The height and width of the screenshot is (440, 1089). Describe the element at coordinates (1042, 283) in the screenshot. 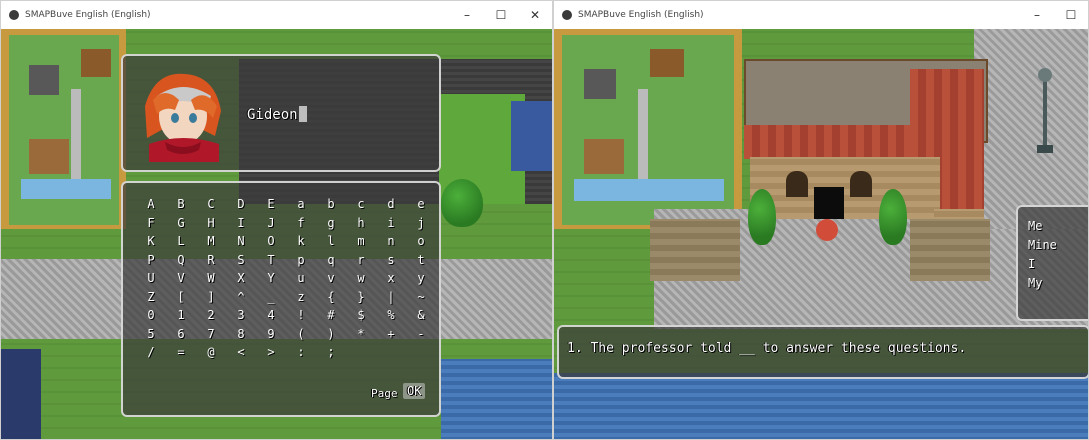

I see `choice-option: My` at that location.